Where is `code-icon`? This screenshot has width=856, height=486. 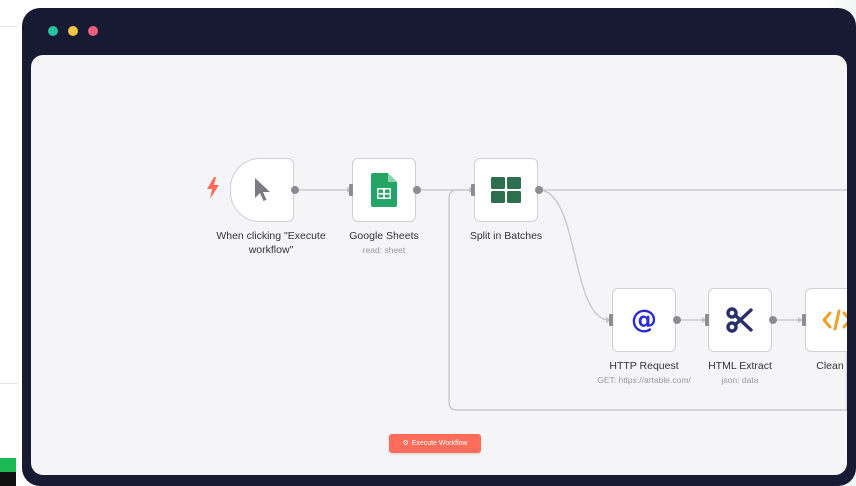
code-icon is located at coordinates (834, 320).